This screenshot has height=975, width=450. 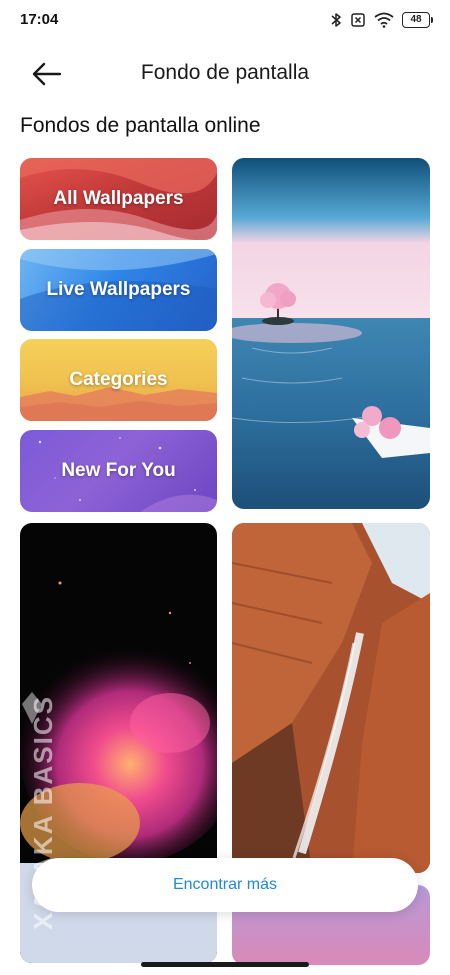 I want to click on sim-none-icon, so click(x=358, y=20).